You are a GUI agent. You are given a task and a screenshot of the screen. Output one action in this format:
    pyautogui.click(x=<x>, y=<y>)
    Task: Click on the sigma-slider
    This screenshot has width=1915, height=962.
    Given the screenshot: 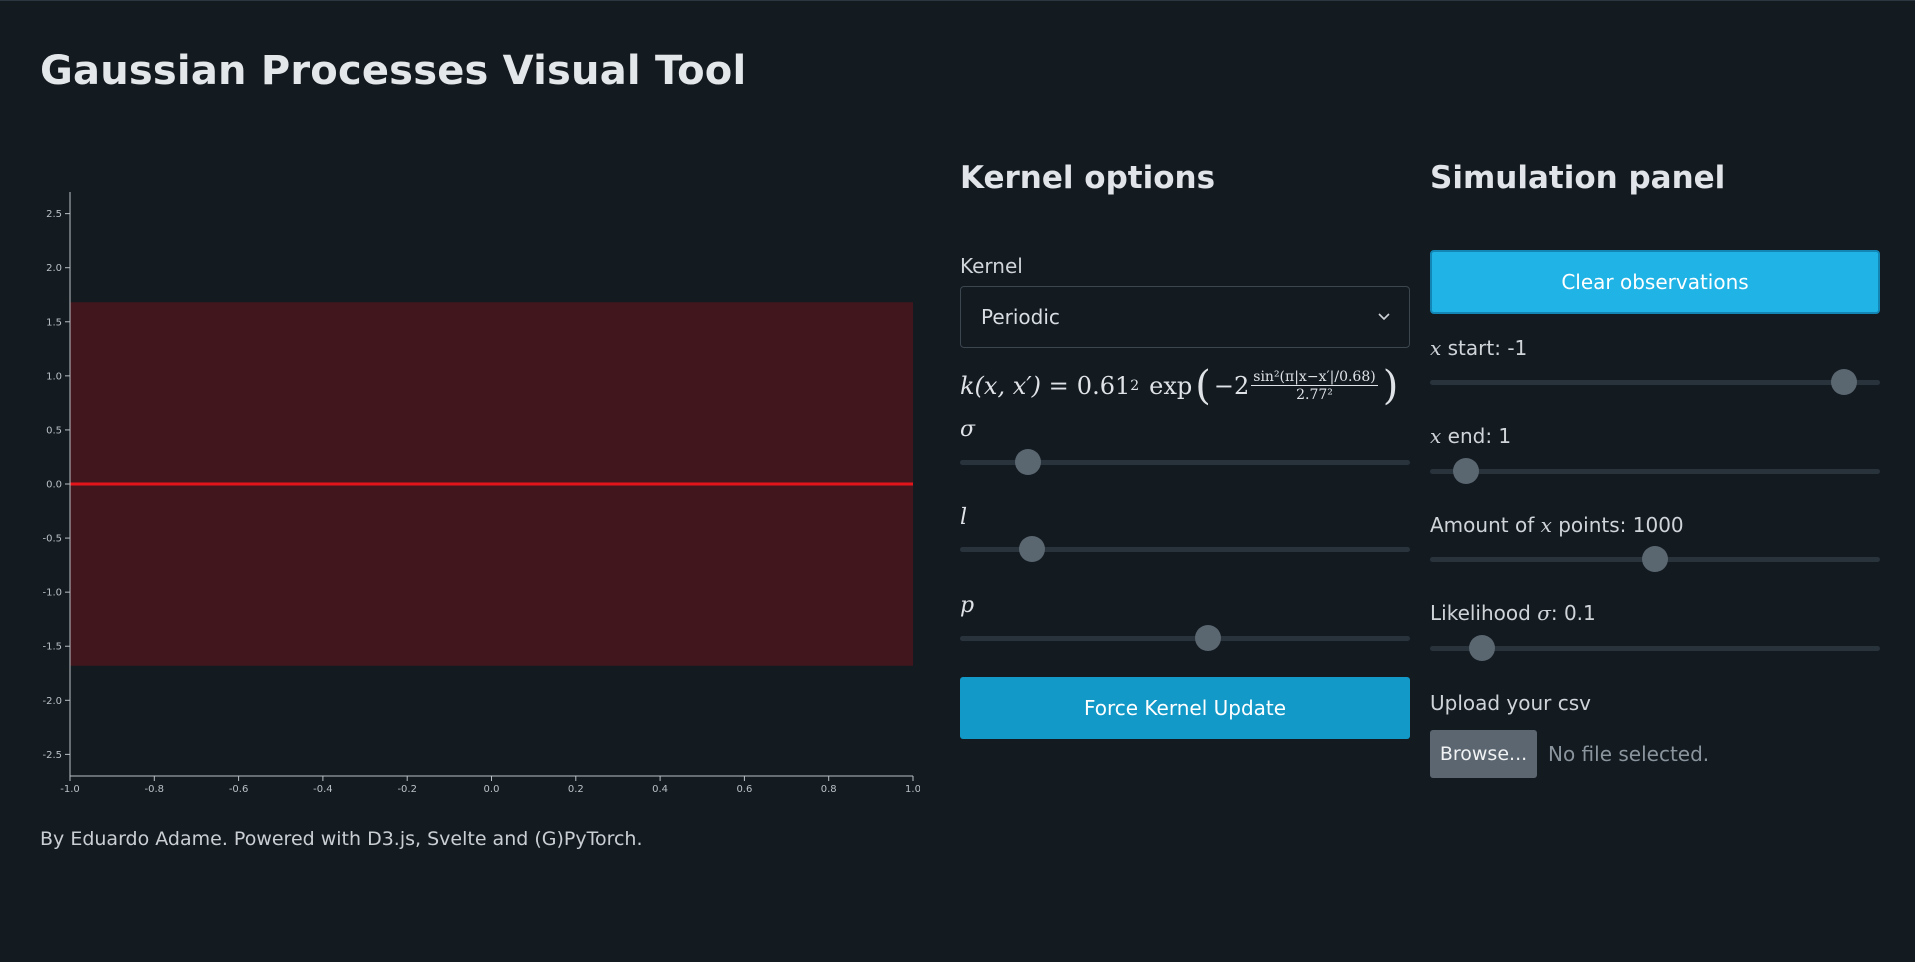 What is the action you would take?
    pyautogui.click(x=1185, y=462)
    